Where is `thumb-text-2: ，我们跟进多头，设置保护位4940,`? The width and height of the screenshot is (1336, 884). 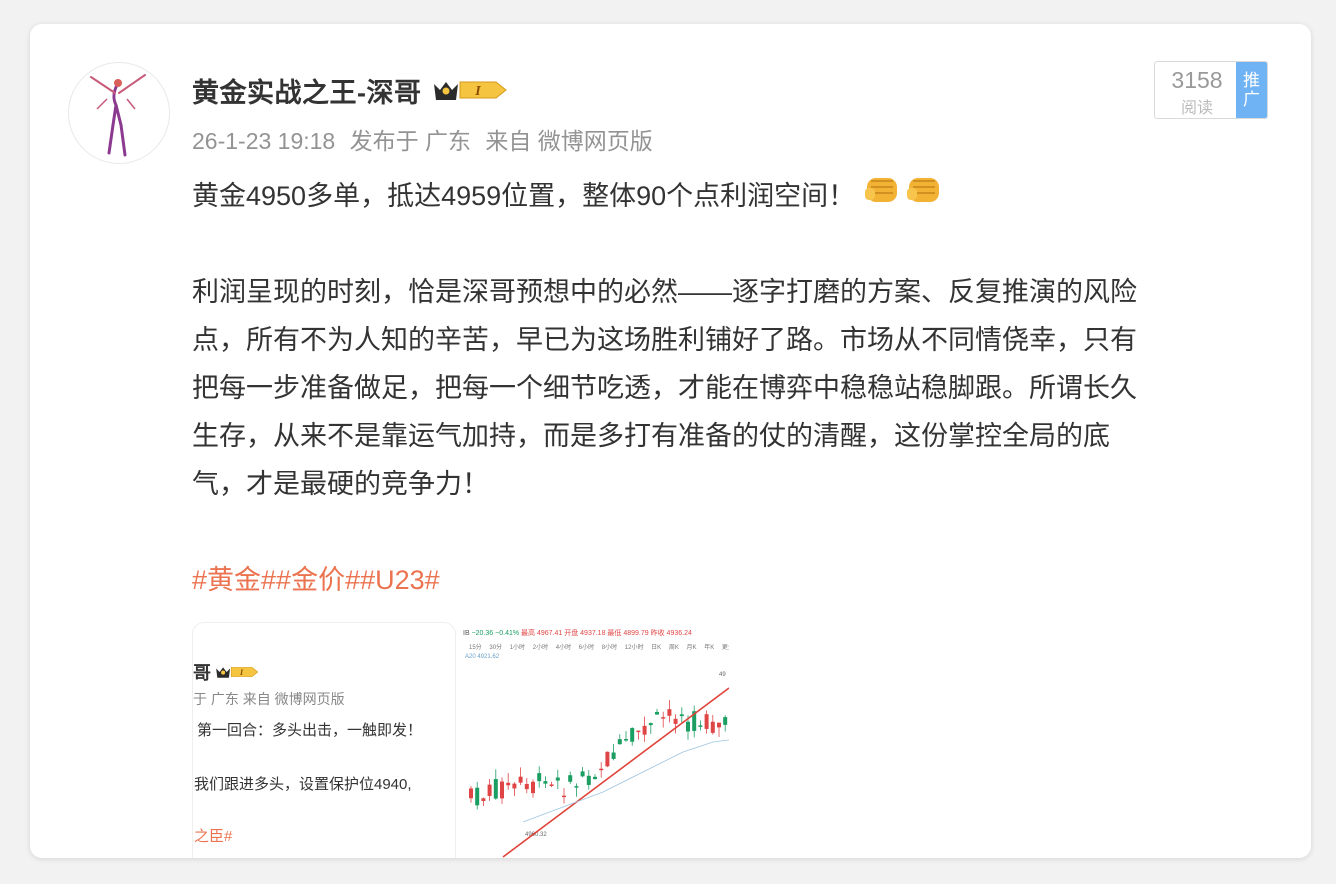 thumb-text-2: ，我们跟进多头，设置保护位4940, is located at coordinates (302, 784).